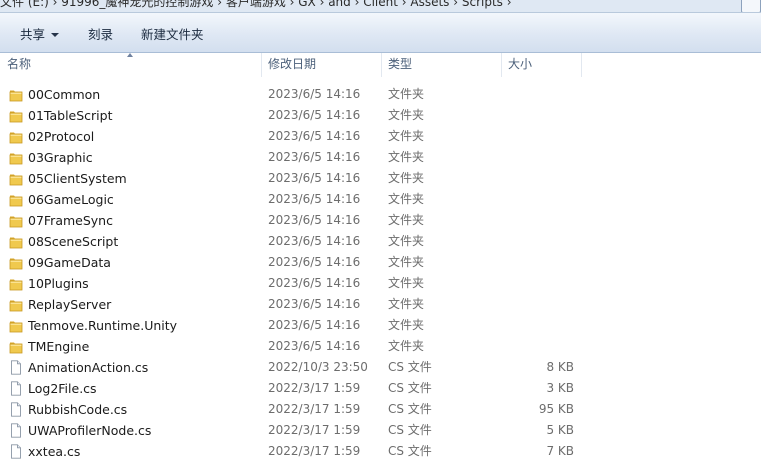 The height and width of the screenshot is (469, 761). Describe the element at coordinates (380, 304) in the screenshot. I see `file-row: ReplayServer 2023/6/5 14:16 文件夹` at that location.